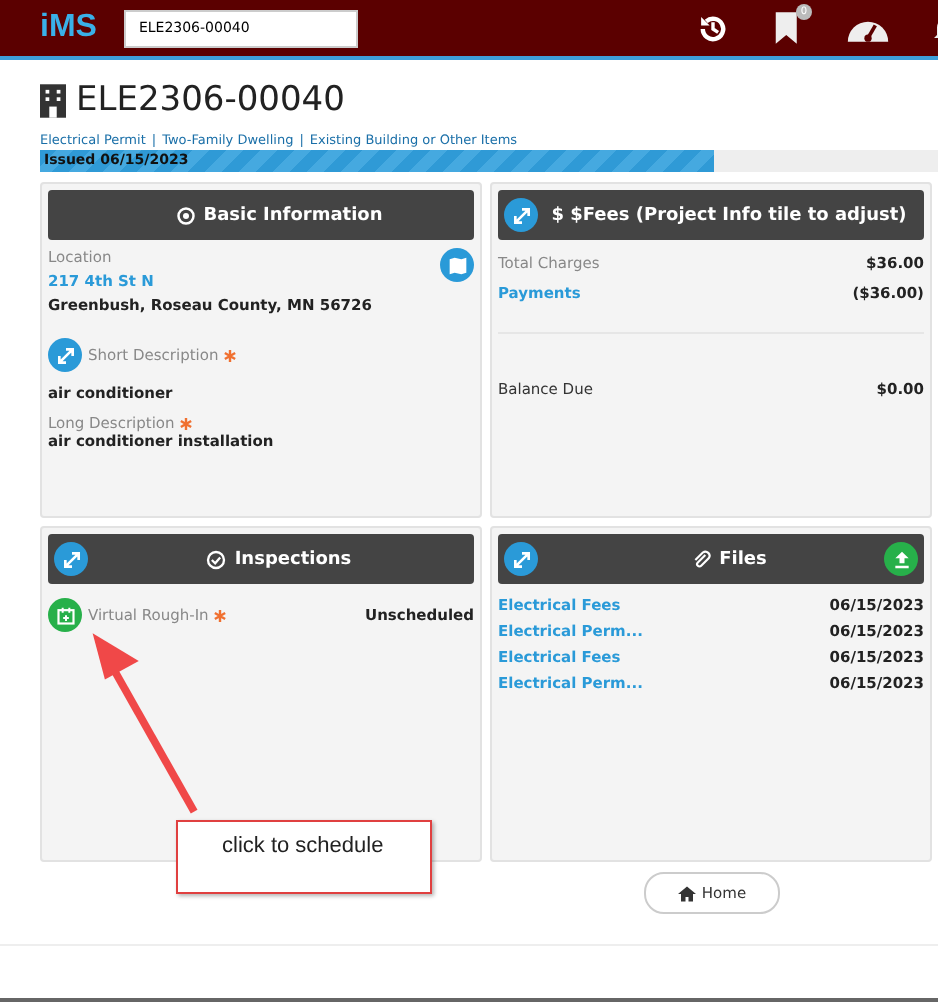 Image resolution: width=938 pixels, height=1002 pixels. Describe the element at coordinates (713, 28) in the screenshot. I see `history-icon` at that location.